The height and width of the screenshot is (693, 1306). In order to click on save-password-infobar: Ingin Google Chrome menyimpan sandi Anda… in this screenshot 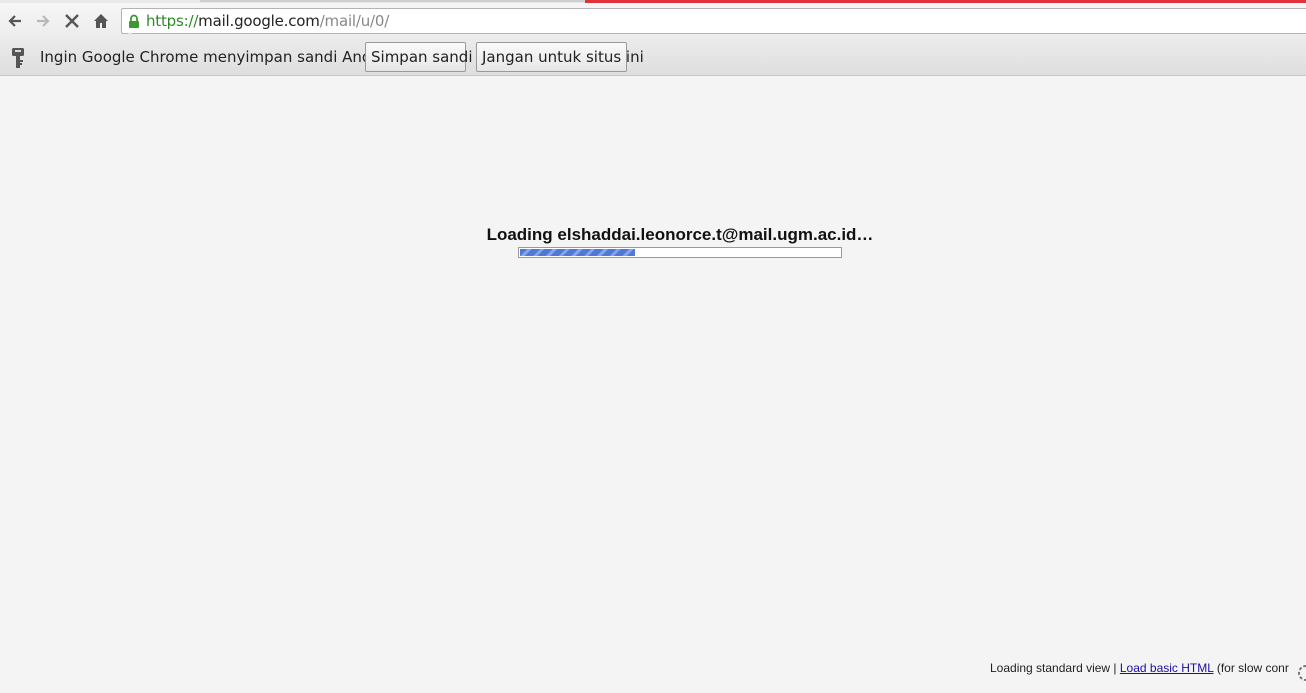, I will do `click(653, 54)`.